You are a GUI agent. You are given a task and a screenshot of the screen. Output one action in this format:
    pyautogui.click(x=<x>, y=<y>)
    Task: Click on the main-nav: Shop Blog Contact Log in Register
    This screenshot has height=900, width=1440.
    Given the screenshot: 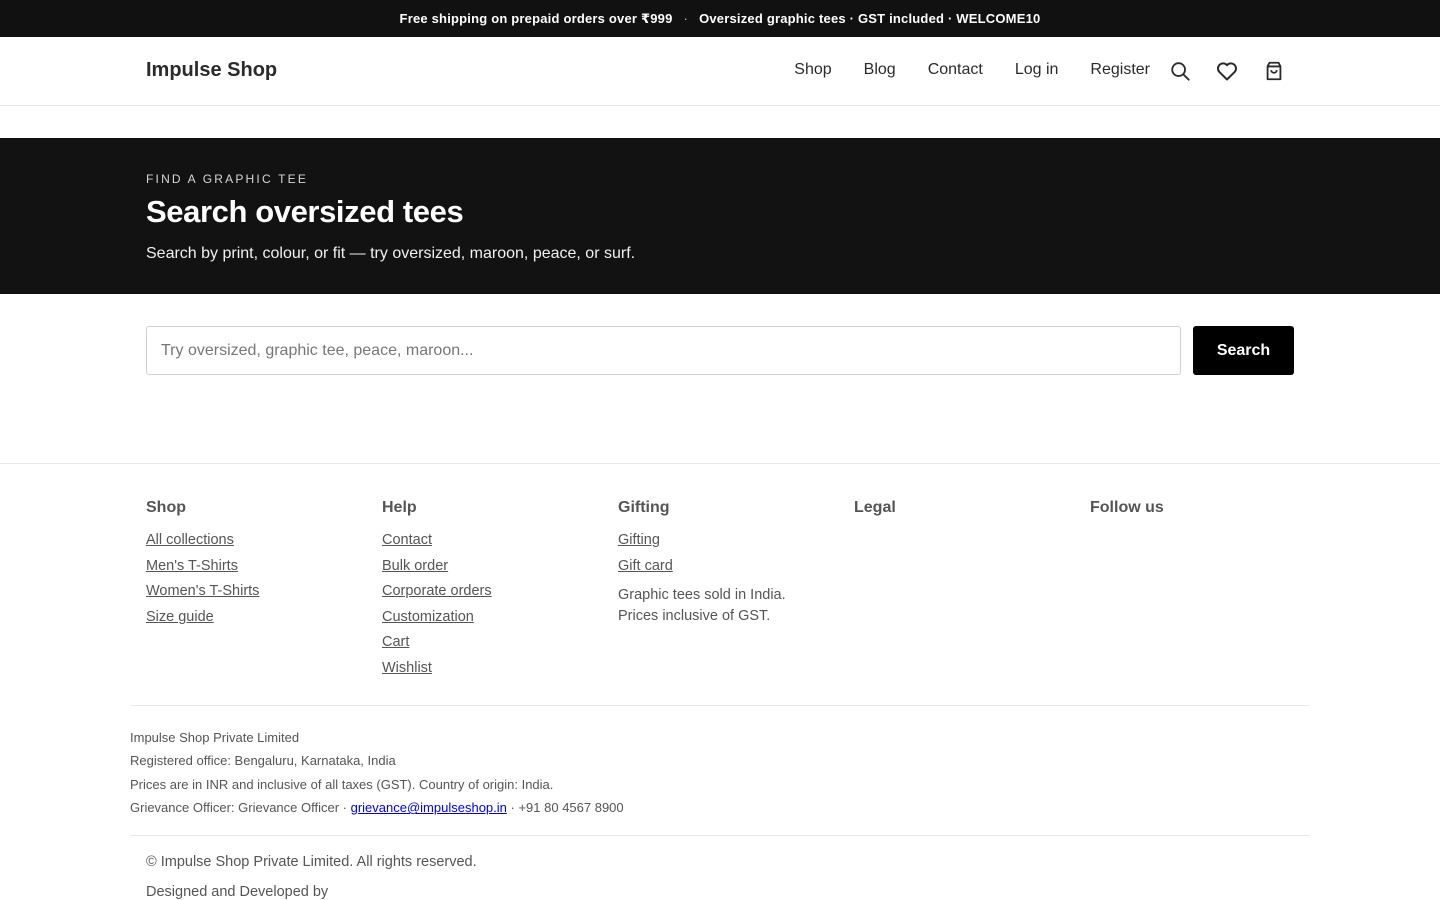 What is the action you would take?
    pyautogui.click(x=956, y=70)
    